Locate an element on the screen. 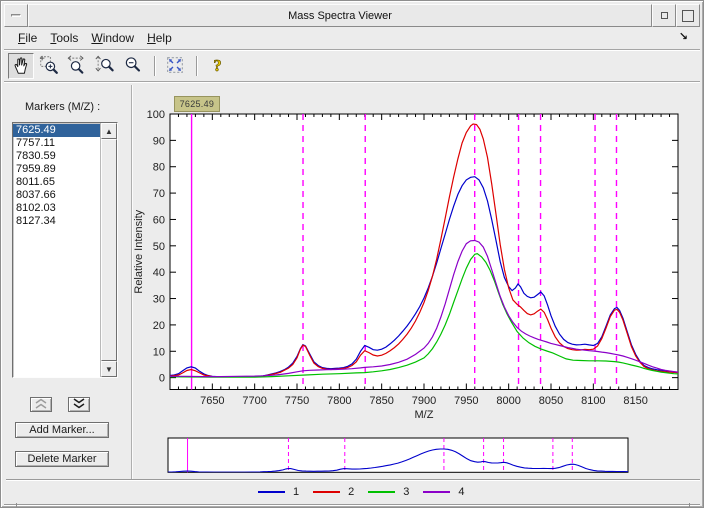 This screenshot has width=704, height=508. menu-item-help: Help is located at coordinates (159, 38).